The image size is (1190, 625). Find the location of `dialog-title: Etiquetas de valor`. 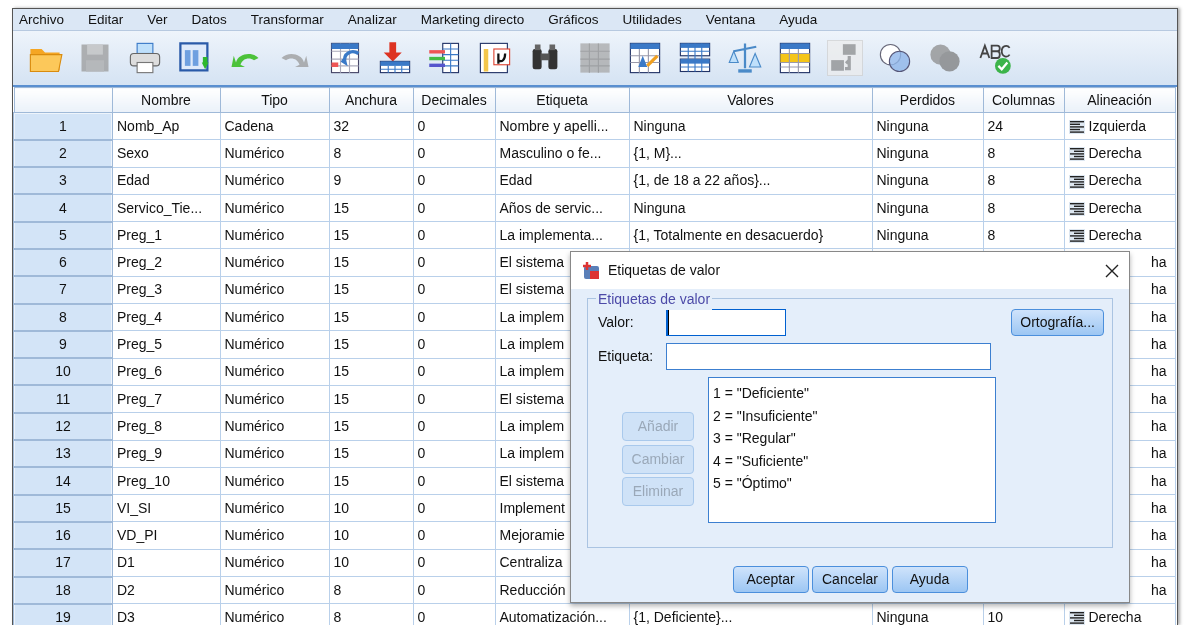

dialog-title: Etiquetas de valor is located at coordinates (665, 270).